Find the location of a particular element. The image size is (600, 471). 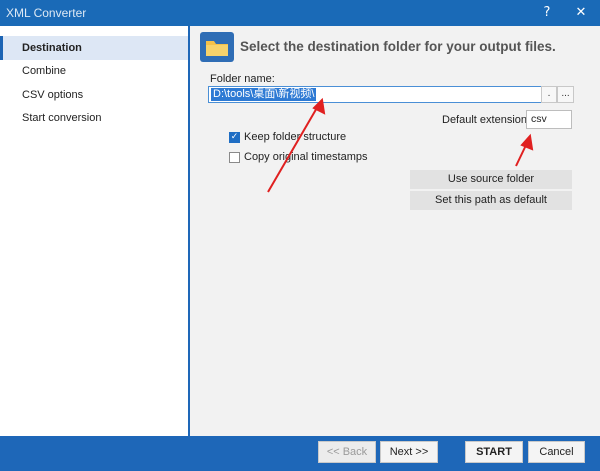

cancel-button: Cancel is located at coordinates (556, 452).